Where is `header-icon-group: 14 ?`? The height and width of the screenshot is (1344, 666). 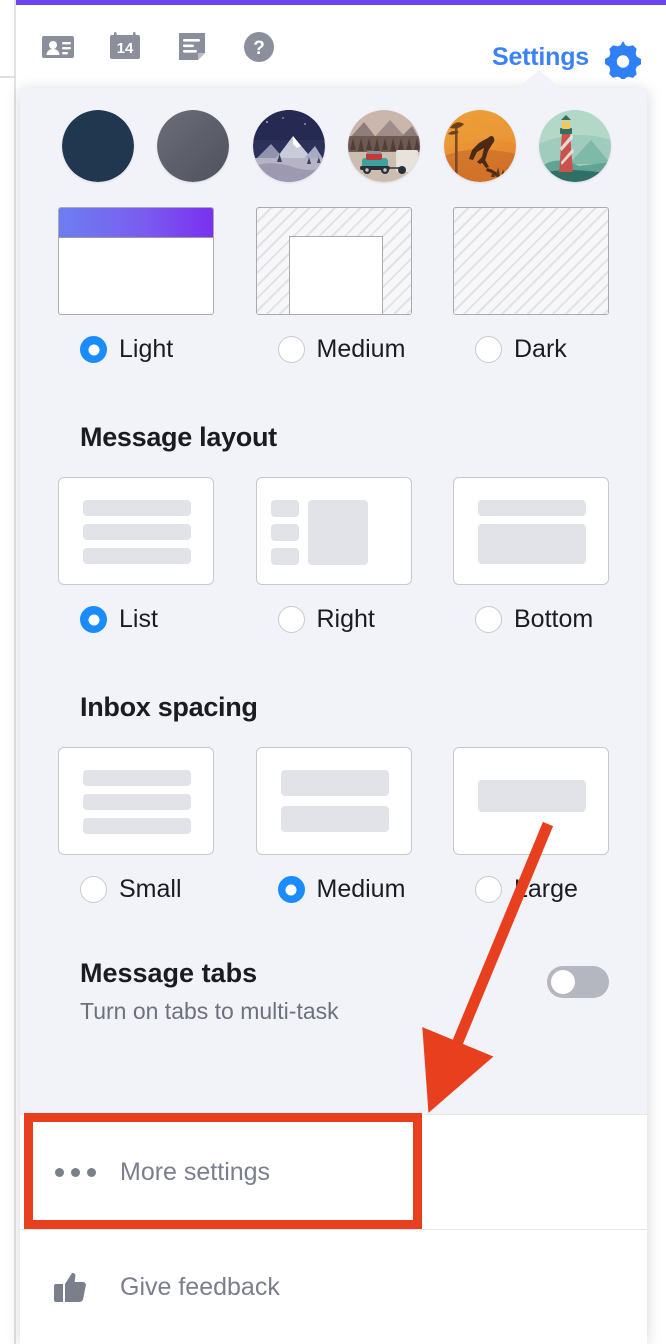 header-icon-group: 14 ? is located at coordinates (158, 47).